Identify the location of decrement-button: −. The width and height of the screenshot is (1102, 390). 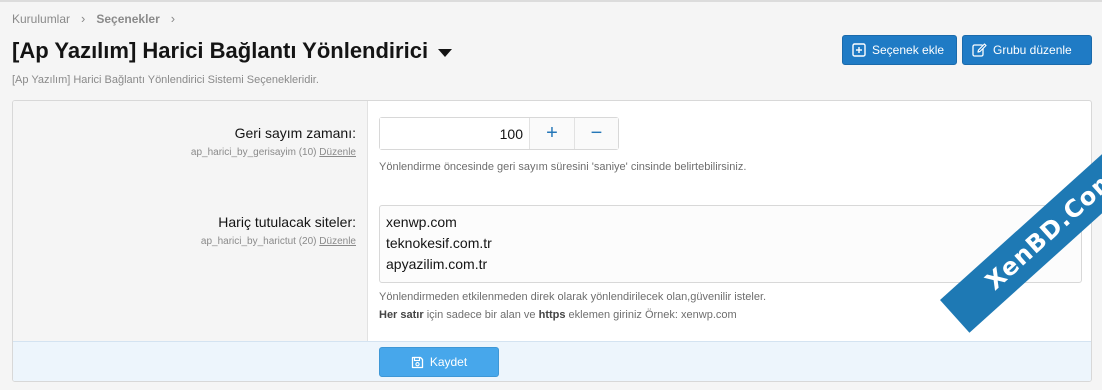
(596, 133).